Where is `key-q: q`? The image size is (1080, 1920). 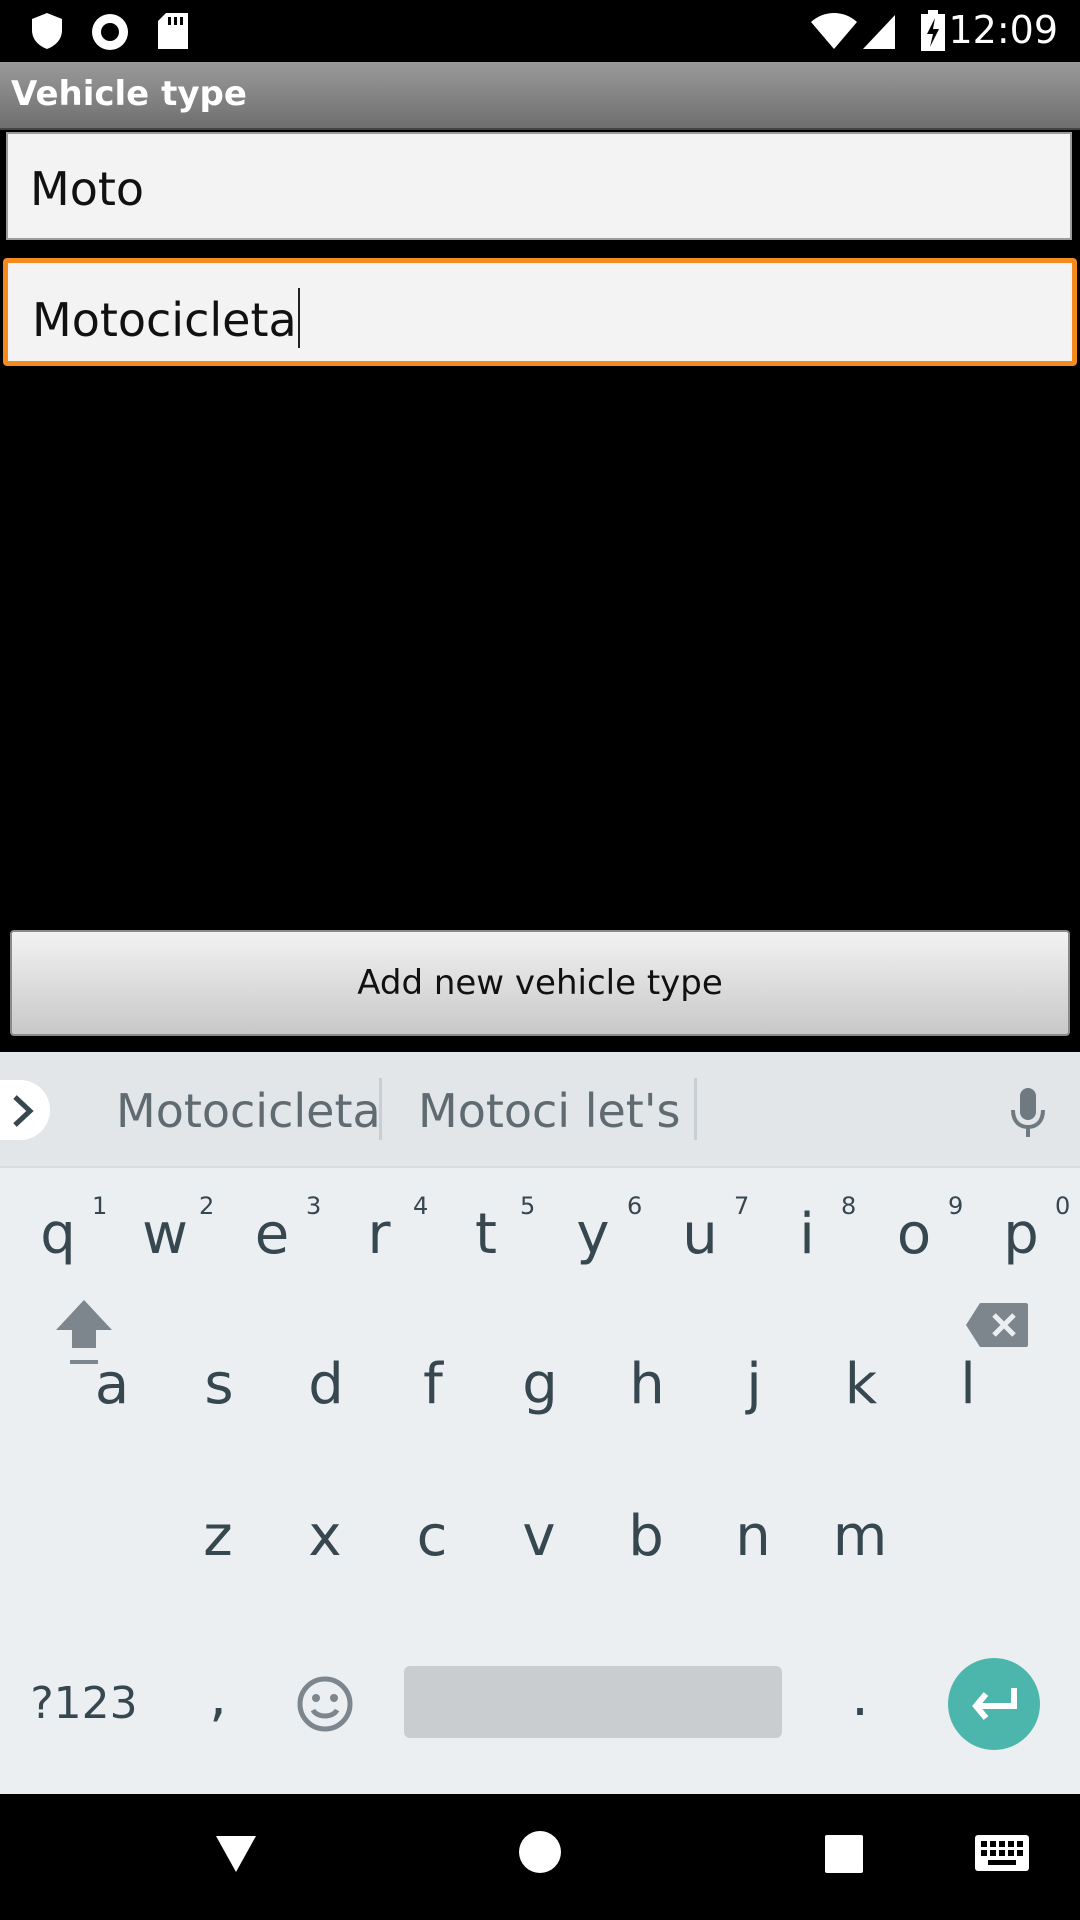
key-q: q is located at coordinates (58, 1234).